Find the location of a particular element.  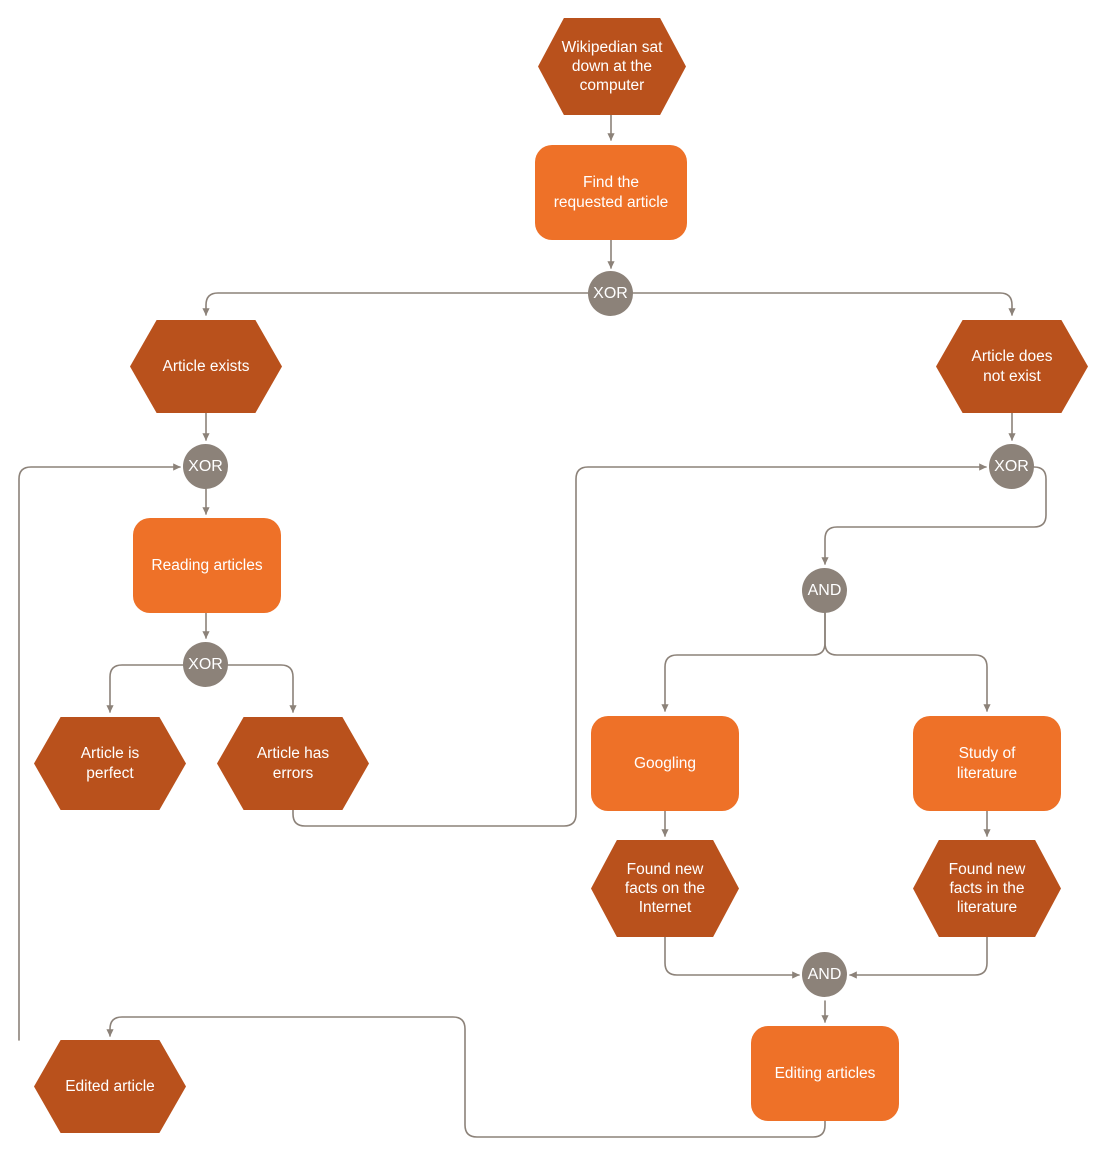

edge-facts_literature-to-and_join is located at coordinates (918, 957).